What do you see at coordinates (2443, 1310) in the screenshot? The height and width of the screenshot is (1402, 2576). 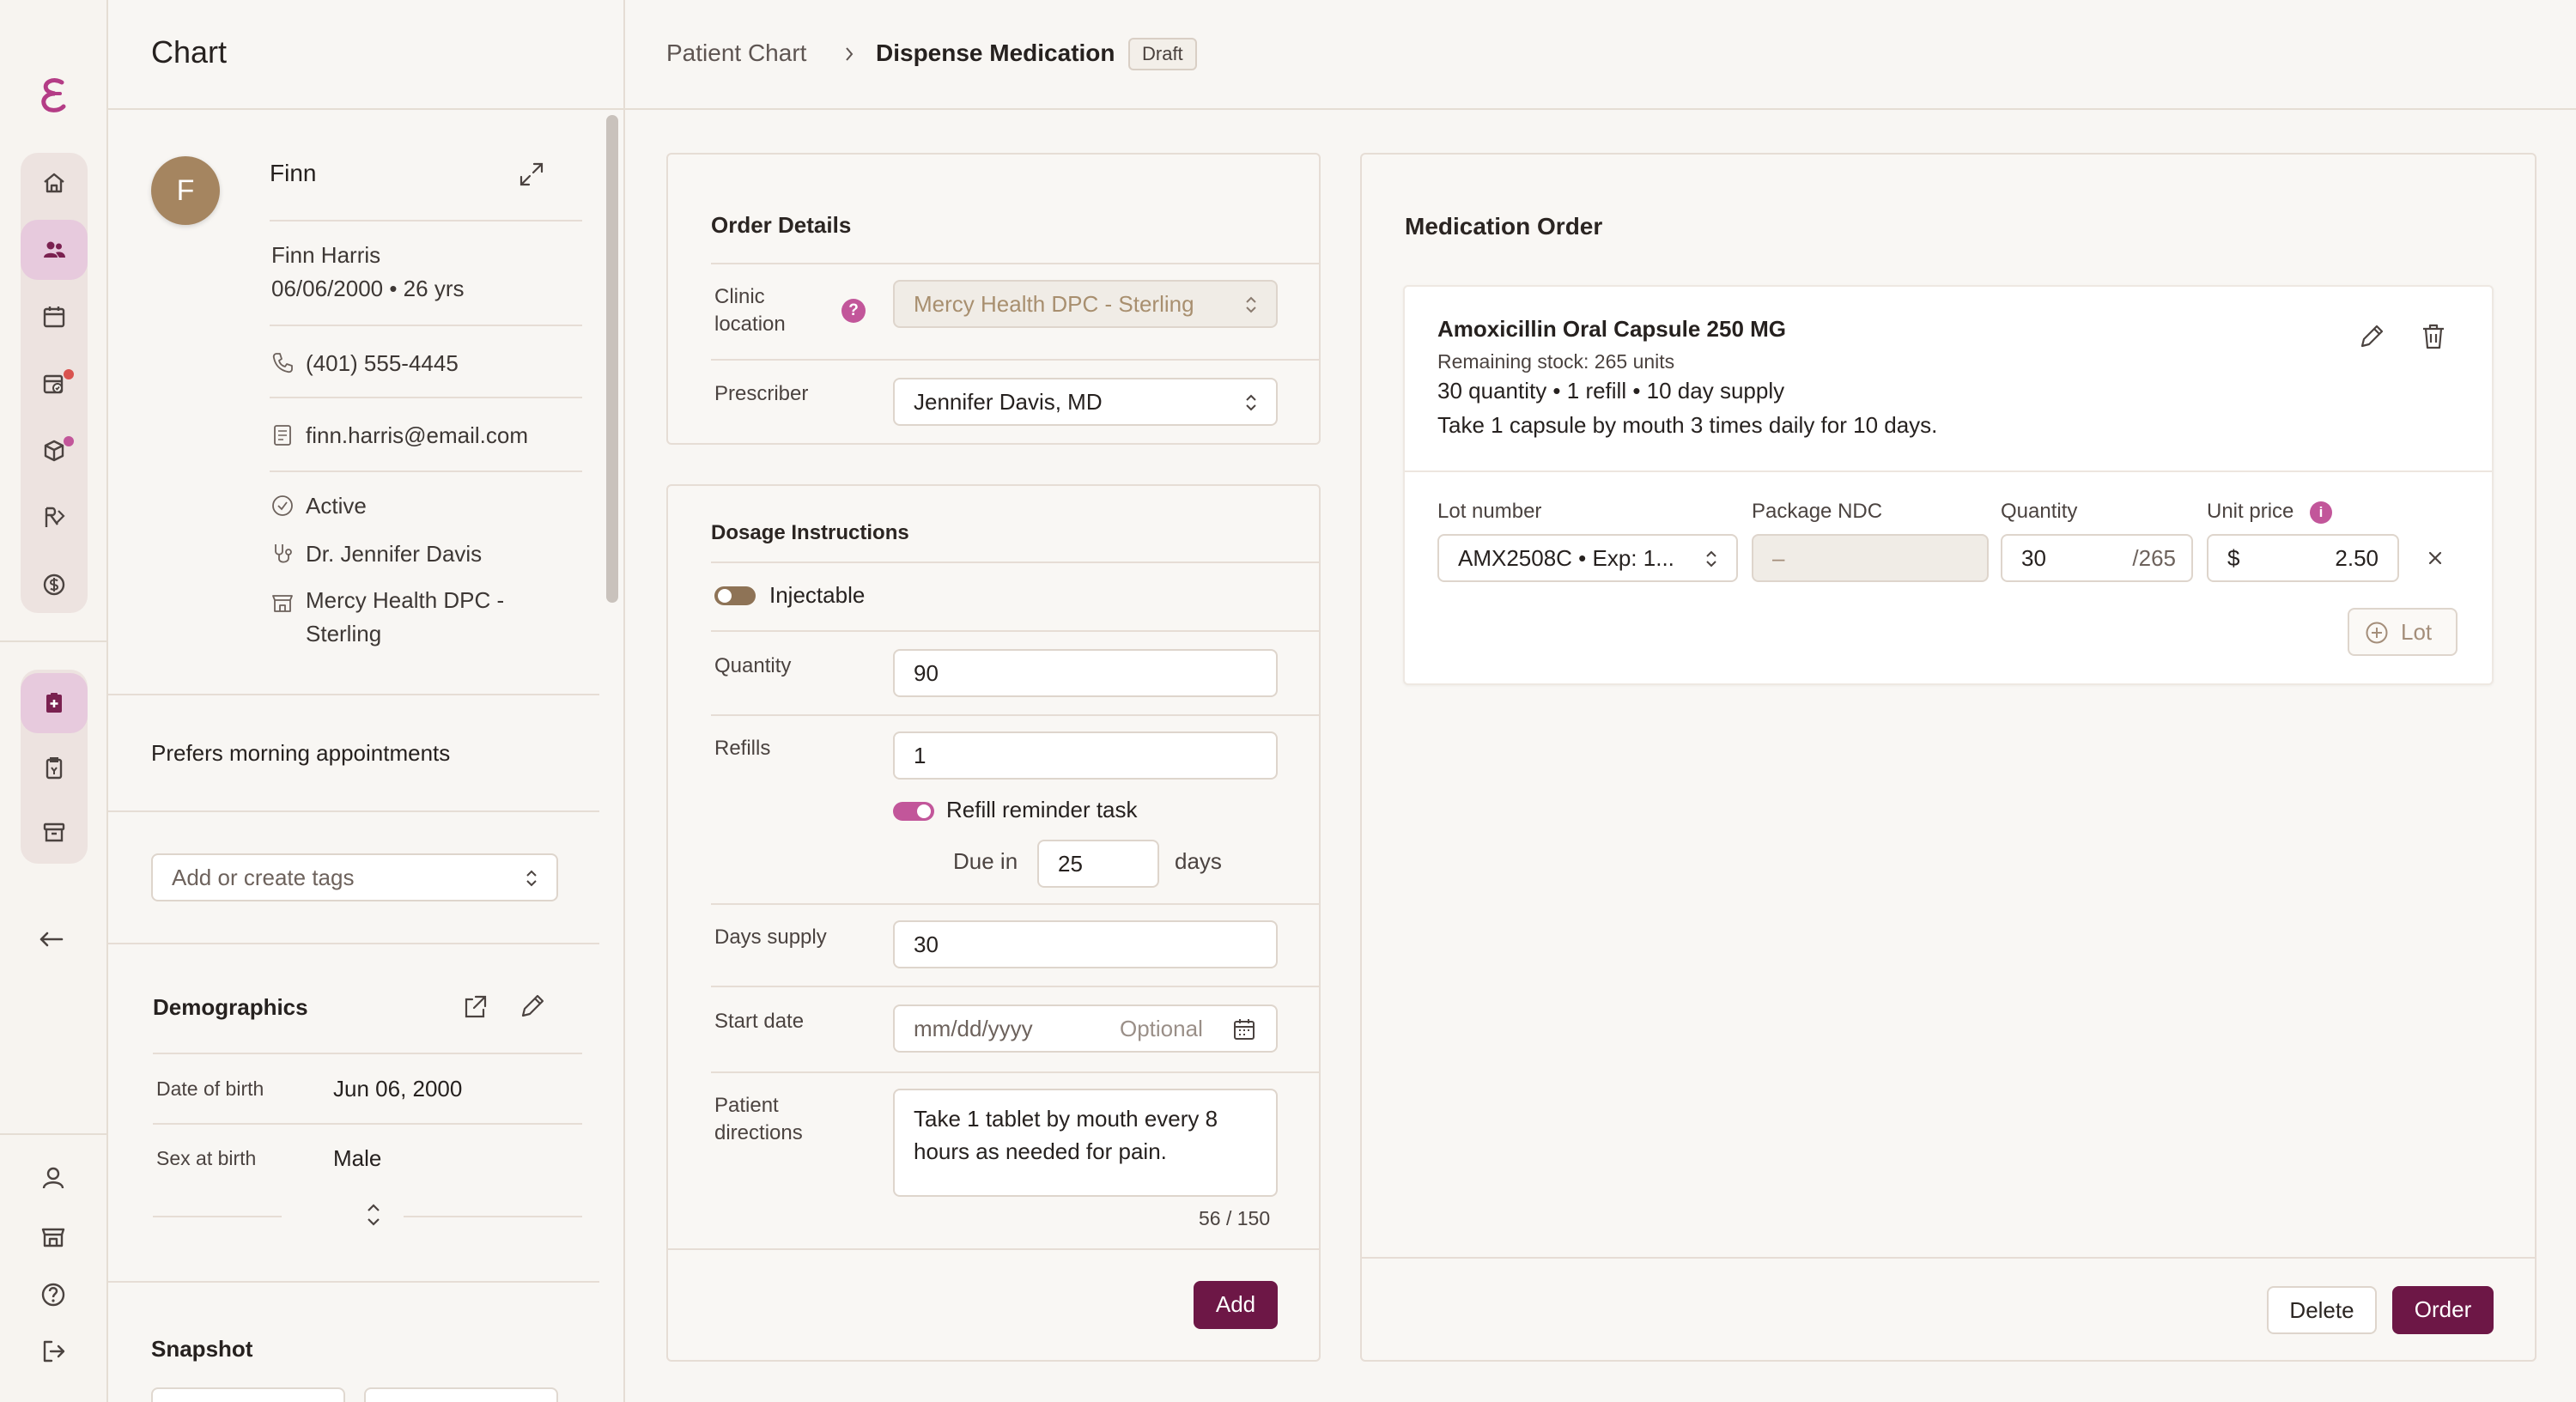 I see `order-button: Order` at bounding box center [2443, 1310].